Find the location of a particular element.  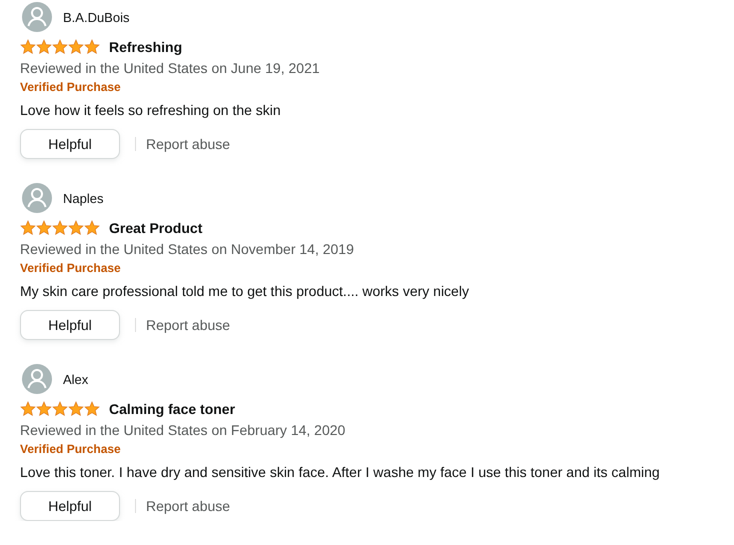

review-date: Reviewed in the United States on June 19, 2021 is located at coordinates (170, 68).